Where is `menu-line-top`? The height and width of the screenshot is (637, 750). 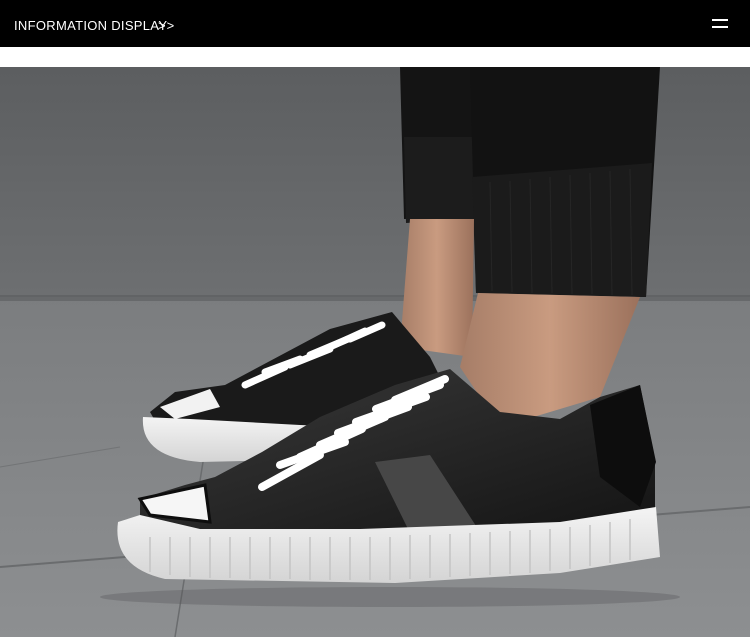
menu-line-top is located at coordinates (720, 20).